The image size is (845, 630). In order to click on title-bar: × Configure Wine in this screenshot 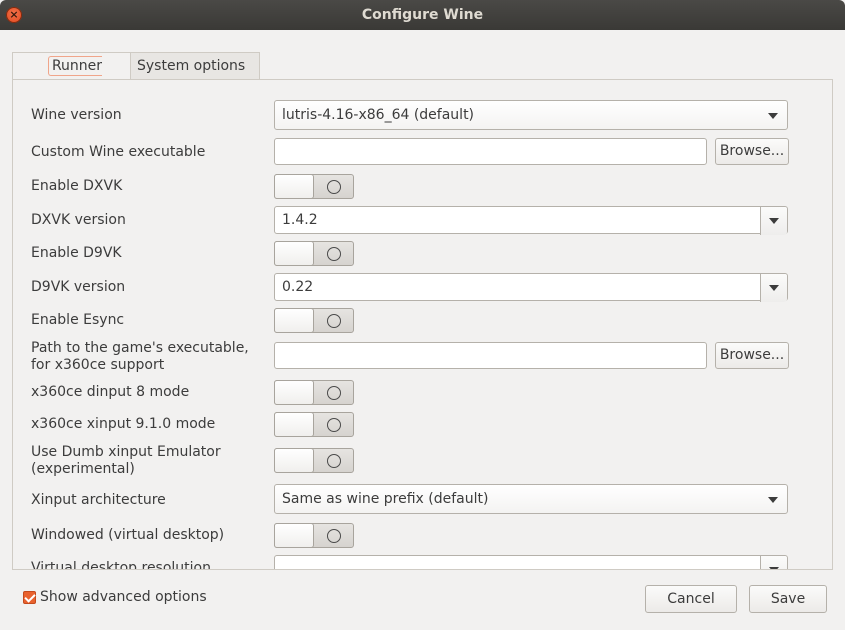, I will do `click(422, 15)`.